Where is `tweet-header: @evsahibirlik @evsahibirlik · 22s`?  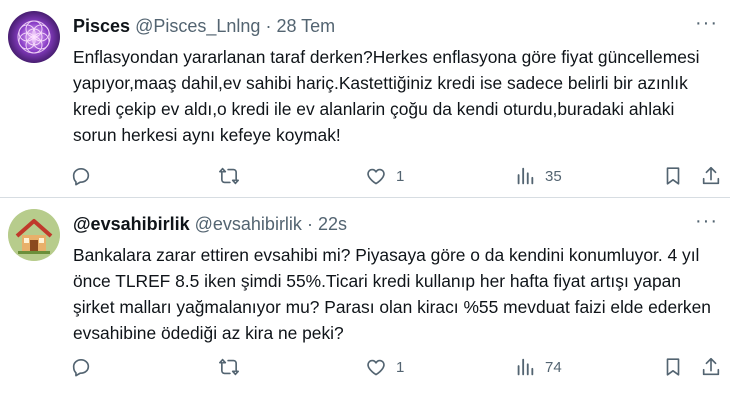 tweet-header: @evsahibirlik @evsahibirlik · 22s is located at coordinates (210, 224).